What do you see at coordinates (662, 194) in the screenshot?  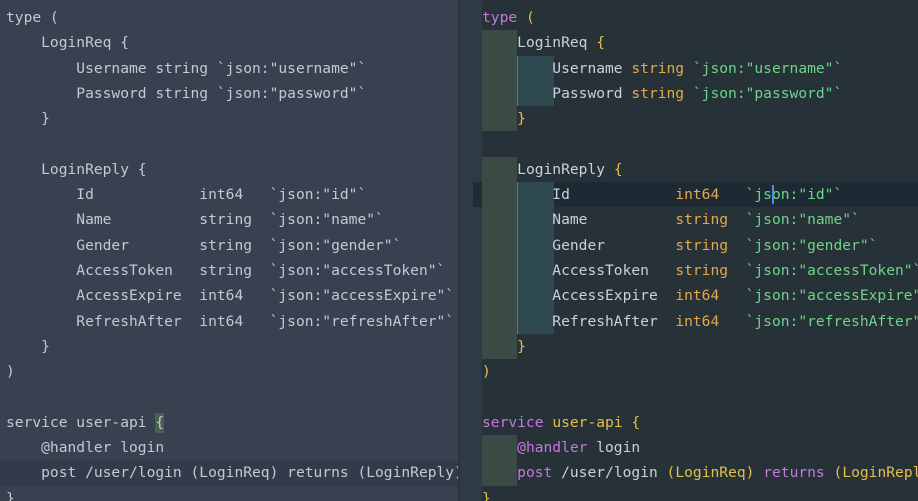 I see `code-line-text: Id int64 `json:"id"`` at bounding box center [662, 194].